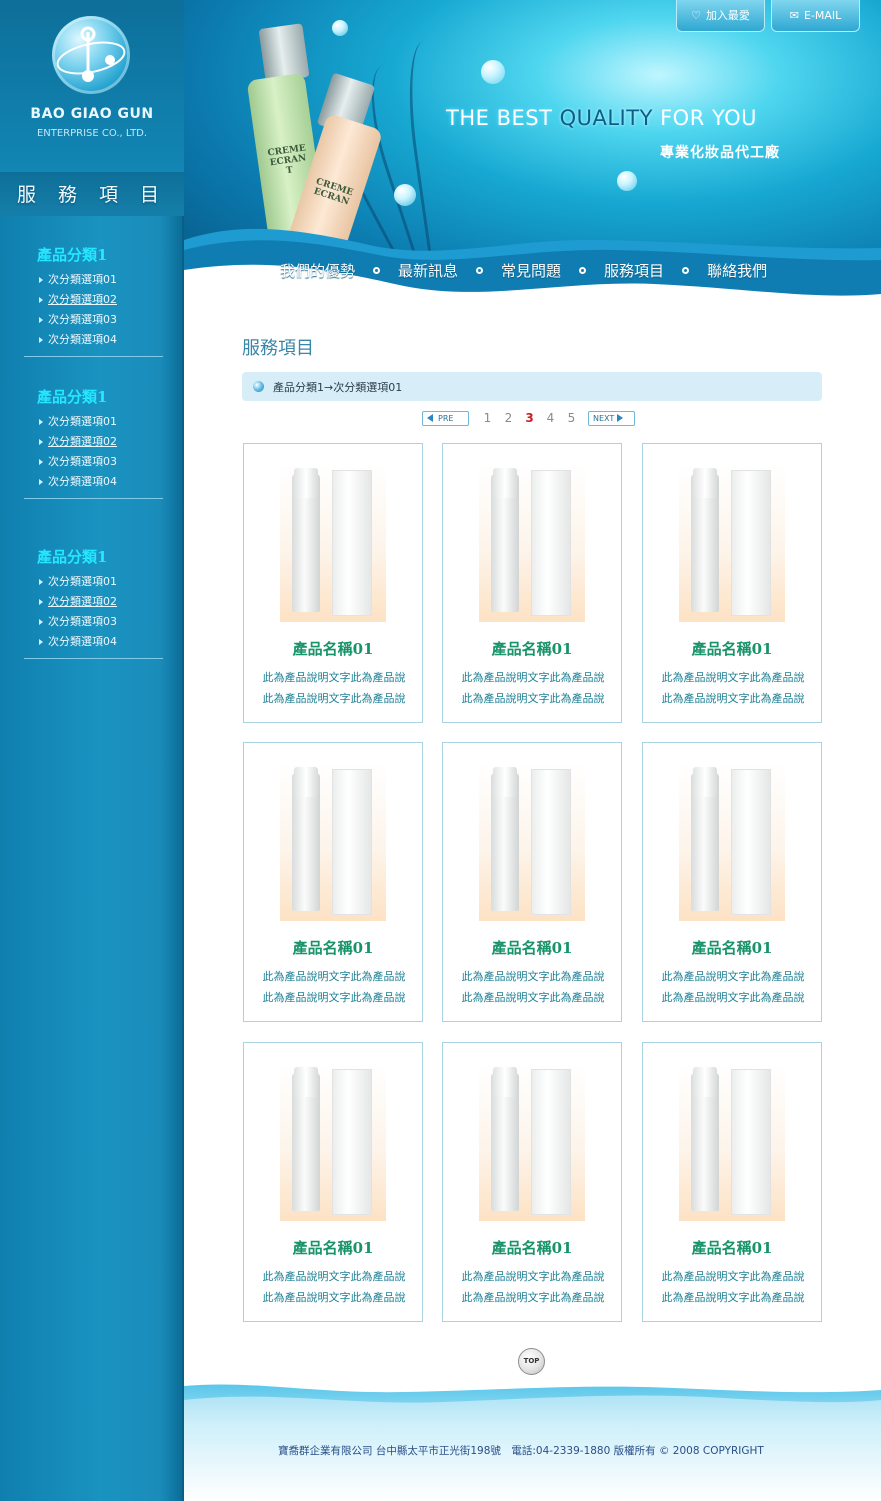  What do you see at coordinates (445, 418) in the screenshot?
I see `prev-page-button: PRE` at bounding box center [445, 418].